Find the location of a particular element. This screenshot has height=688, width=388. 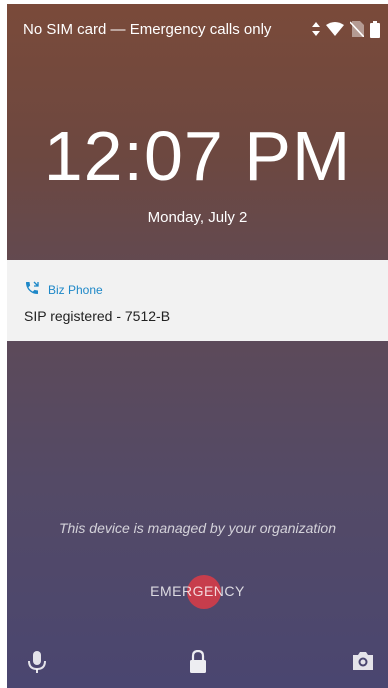

lock-icon is located at coordinates (198, 662).